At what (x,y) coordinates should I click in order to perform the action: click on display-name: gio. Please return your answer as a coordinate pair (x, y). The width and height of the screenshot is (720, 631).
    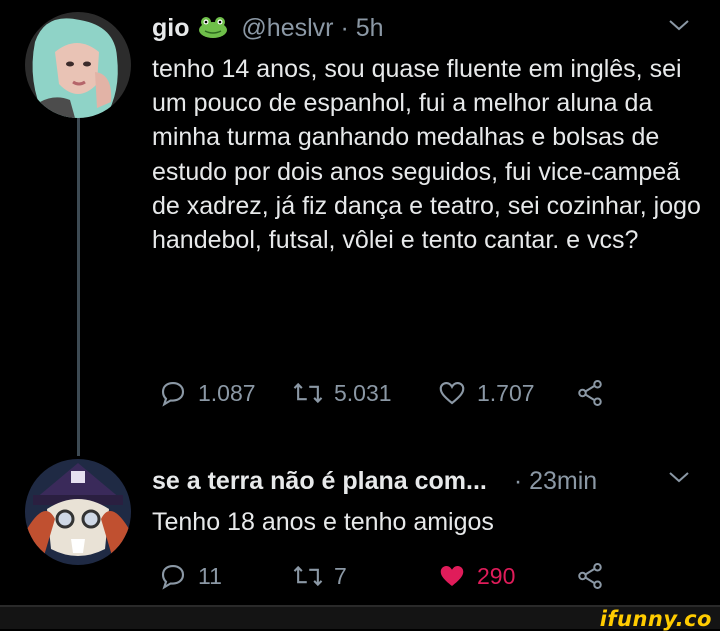
    Looking at the image, I should click on (171, 28).